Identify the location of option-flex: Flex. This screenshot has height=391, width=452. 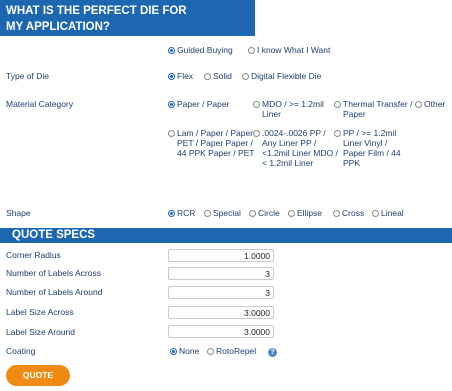
(180, 76).